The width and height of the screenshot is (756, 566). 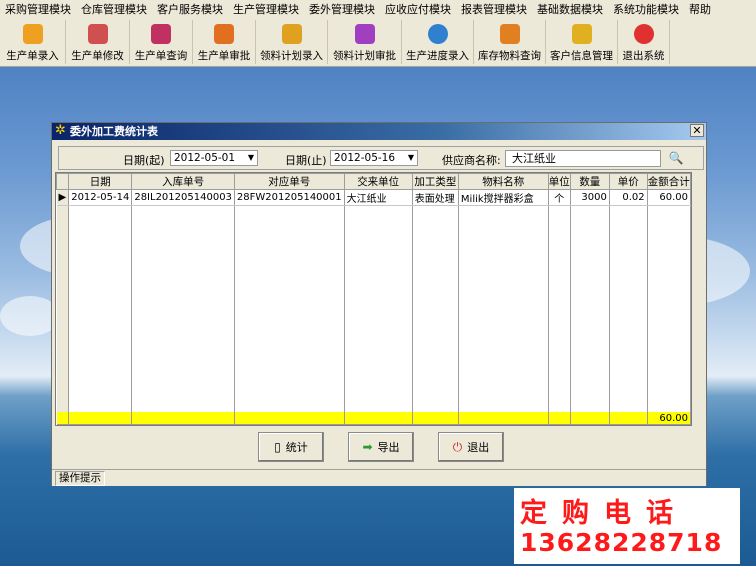 I want to click on menu-outsourcing: 委外管理模块, so click(x=342, y=10).